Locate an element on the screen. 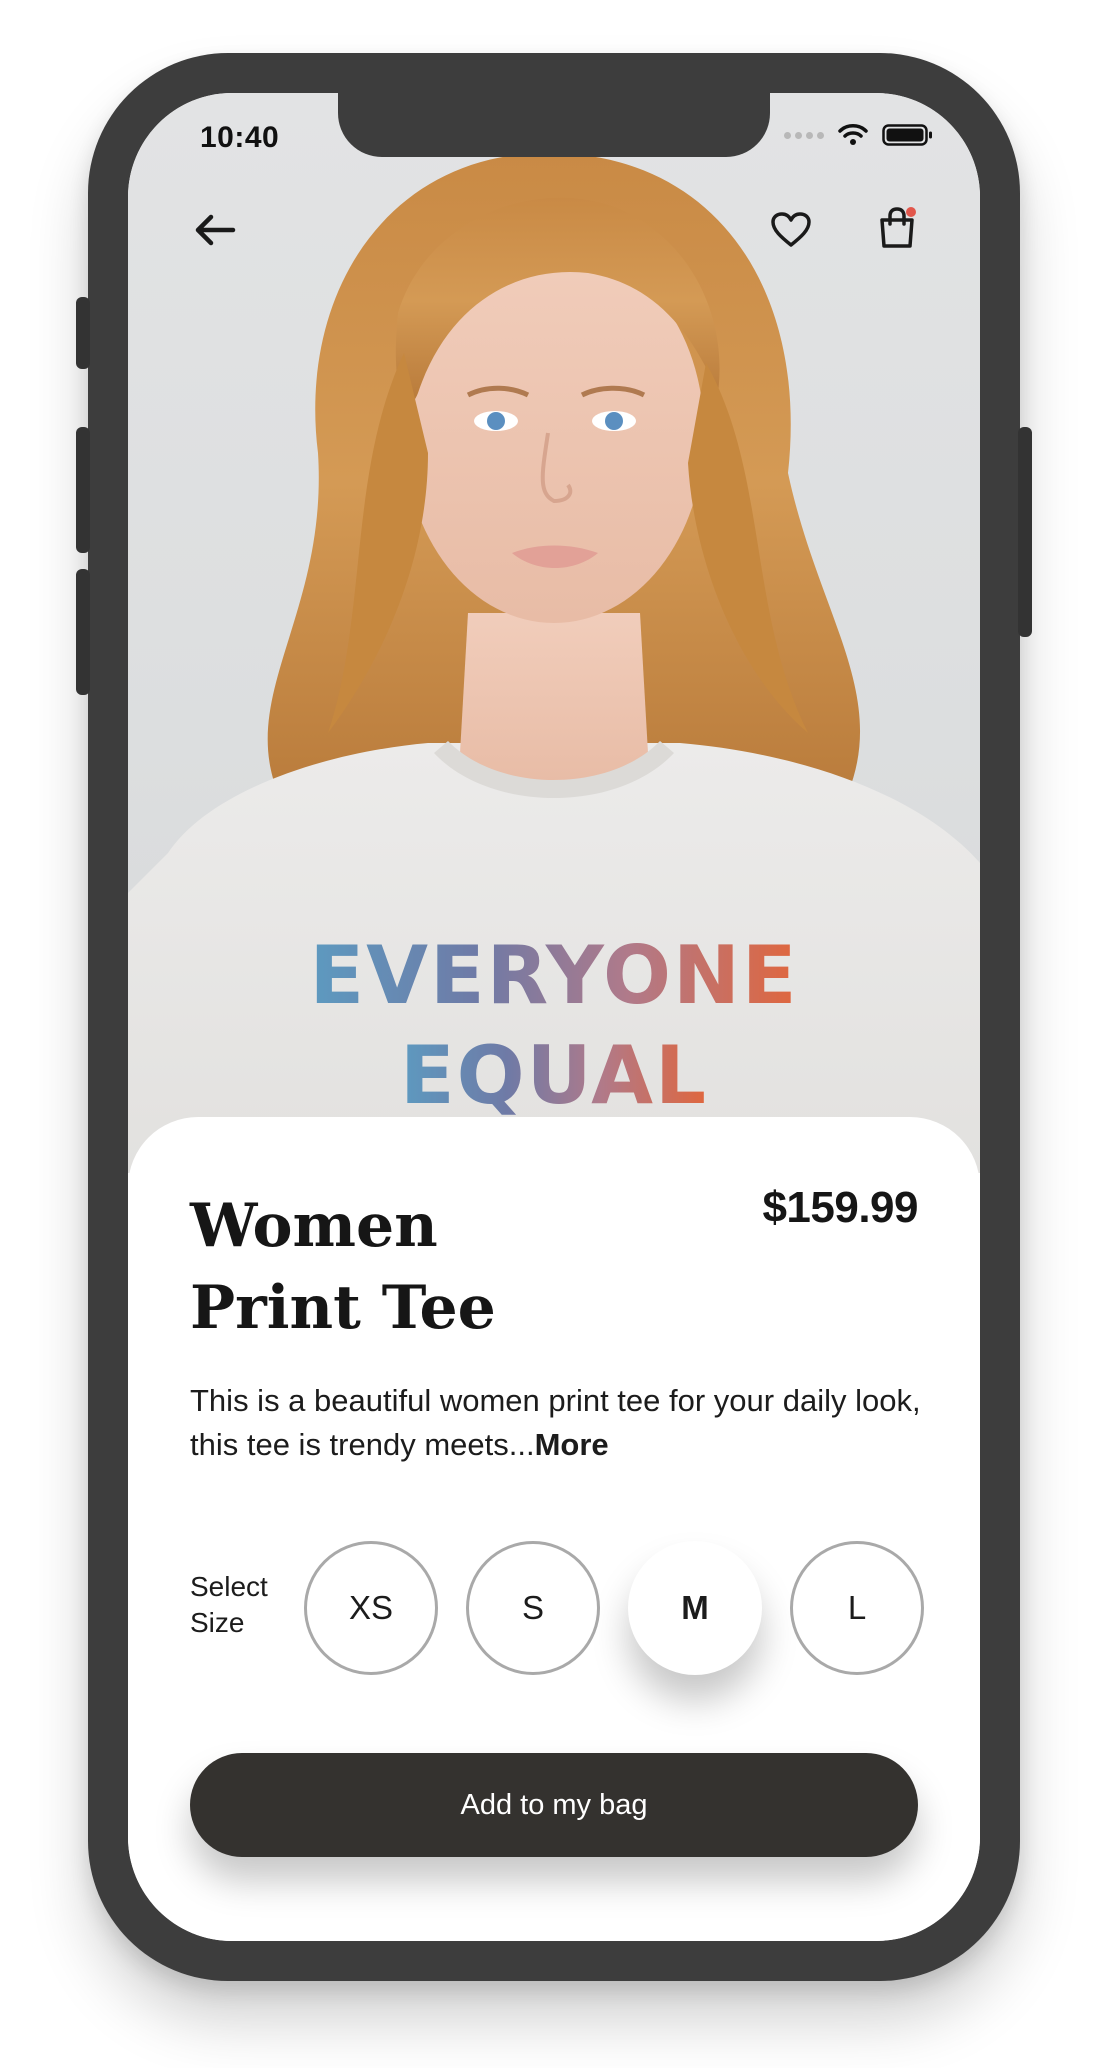 The width and height of the screenshot is (1110, 2068). size-label-line2: Size is located at coordinates (217, 1622).